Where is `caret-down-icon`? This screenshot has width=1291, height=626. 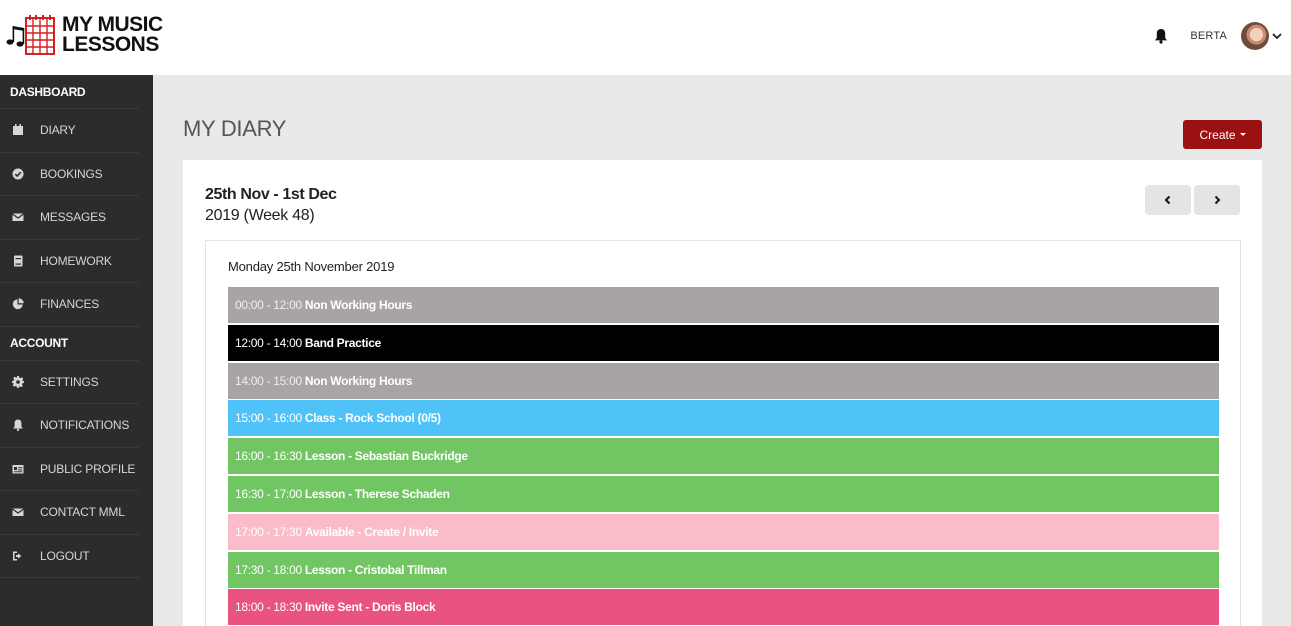
caret-down-icon is located at coordinates (1242, 134).